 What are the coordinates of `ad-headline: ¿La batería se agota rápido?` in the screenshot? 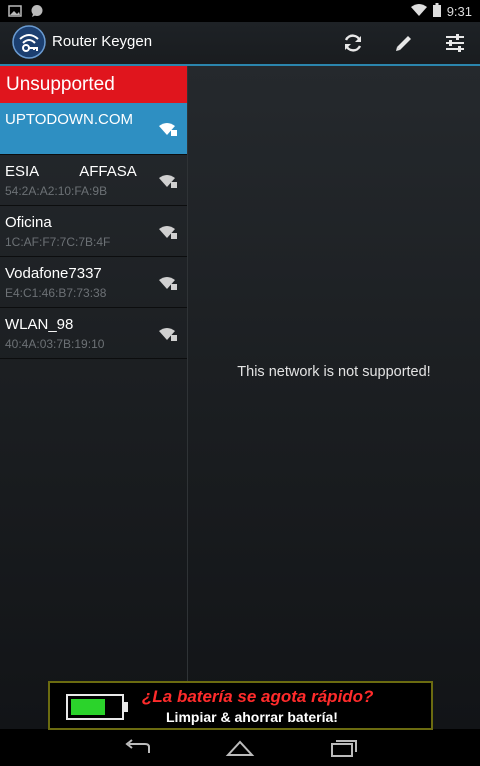 It's located at (258, 696).